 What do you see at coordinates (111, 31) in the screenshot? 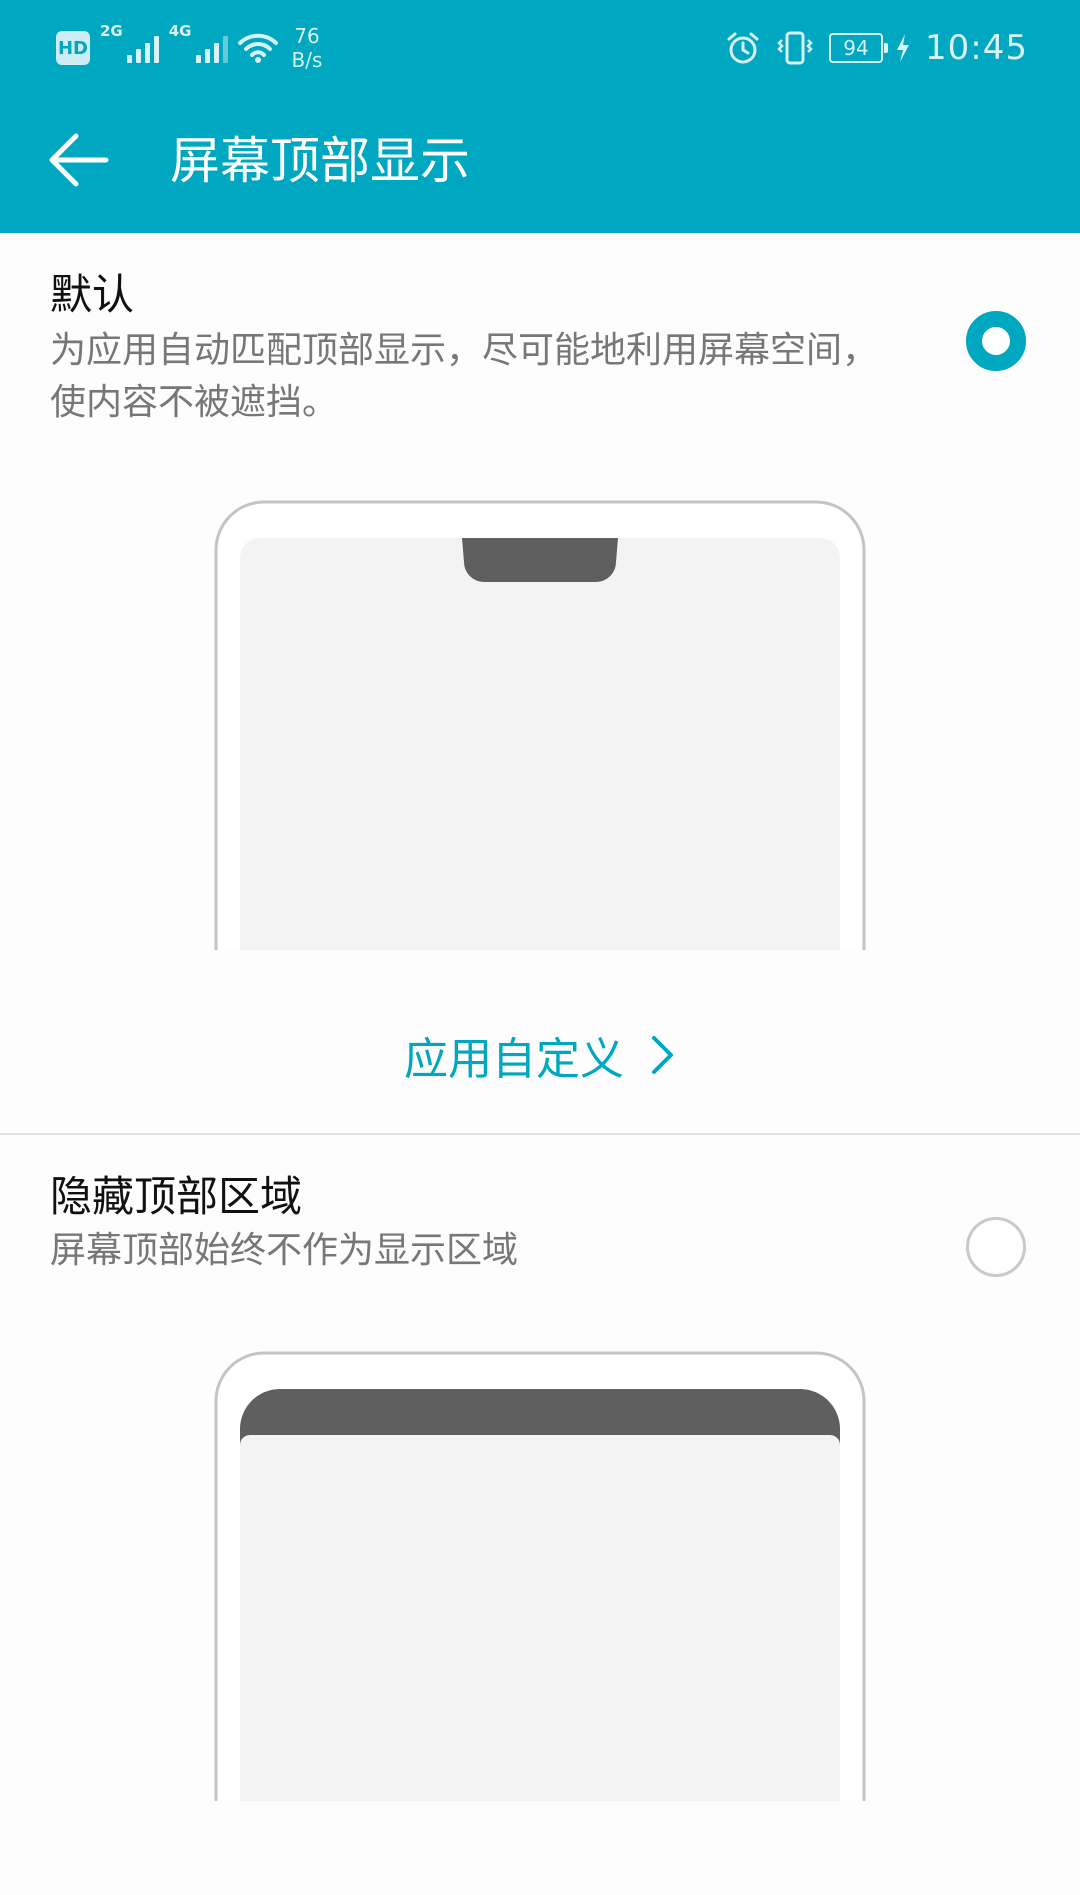
I see `sim1-network-type: 2G` at bounding box center [111, 31].